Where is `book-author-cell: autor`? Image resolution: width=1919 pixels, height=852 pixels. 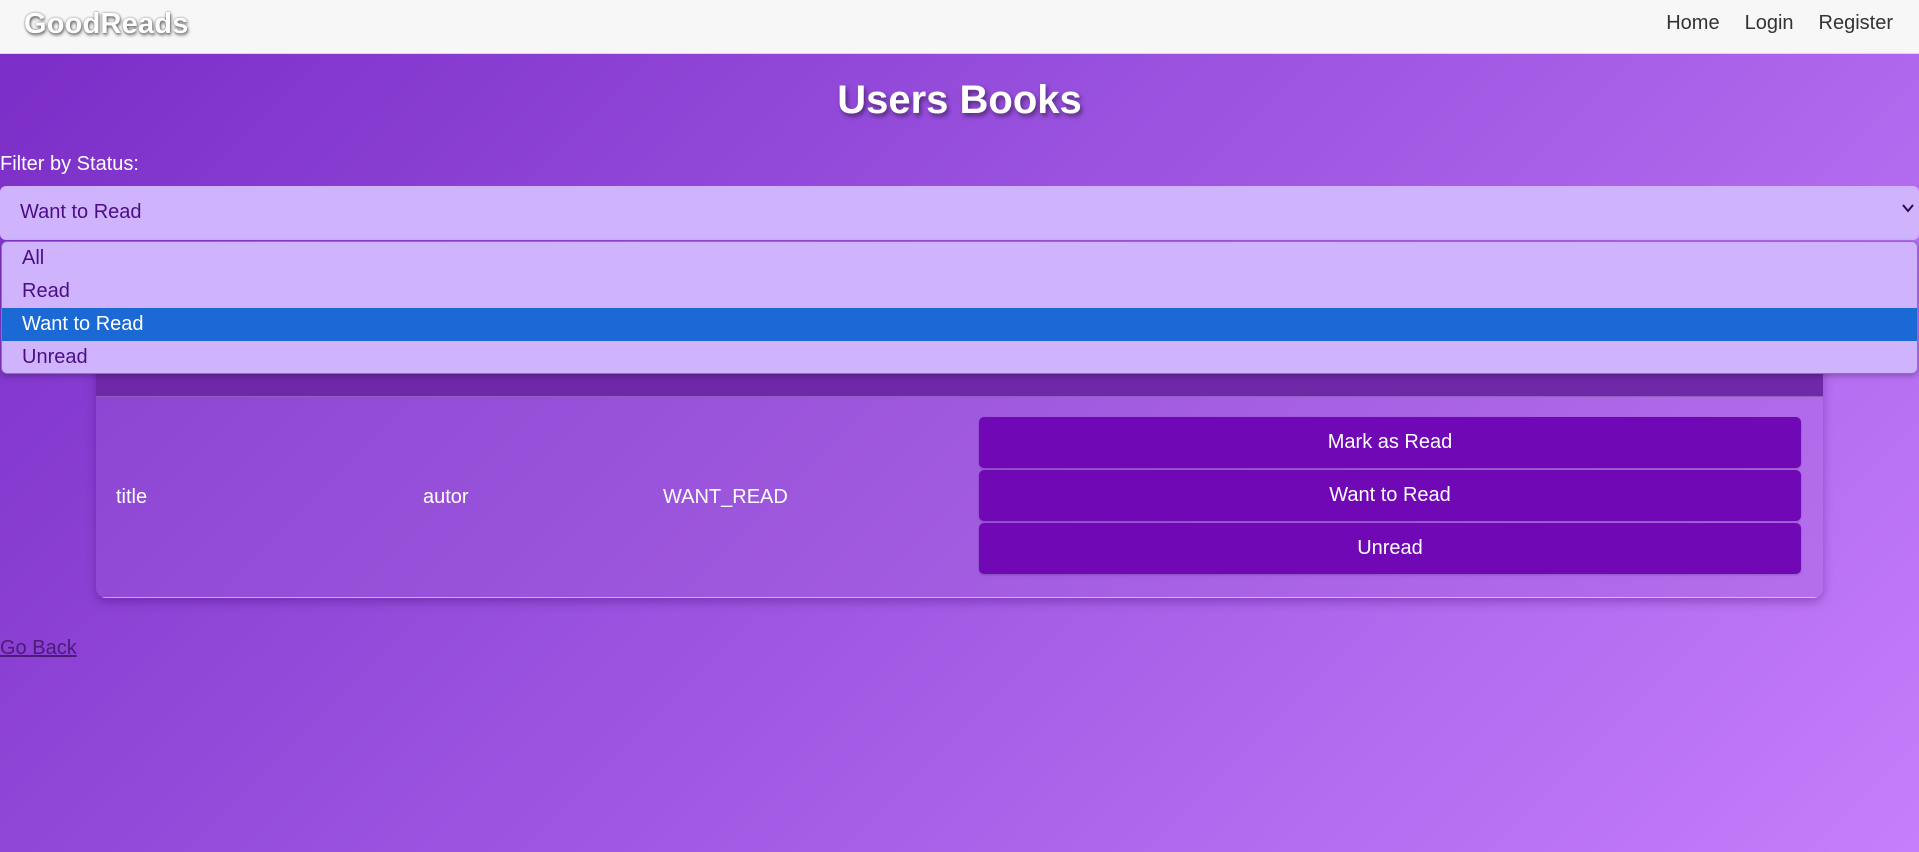 book-author-cell: autor is located at coordinates (446, 497).